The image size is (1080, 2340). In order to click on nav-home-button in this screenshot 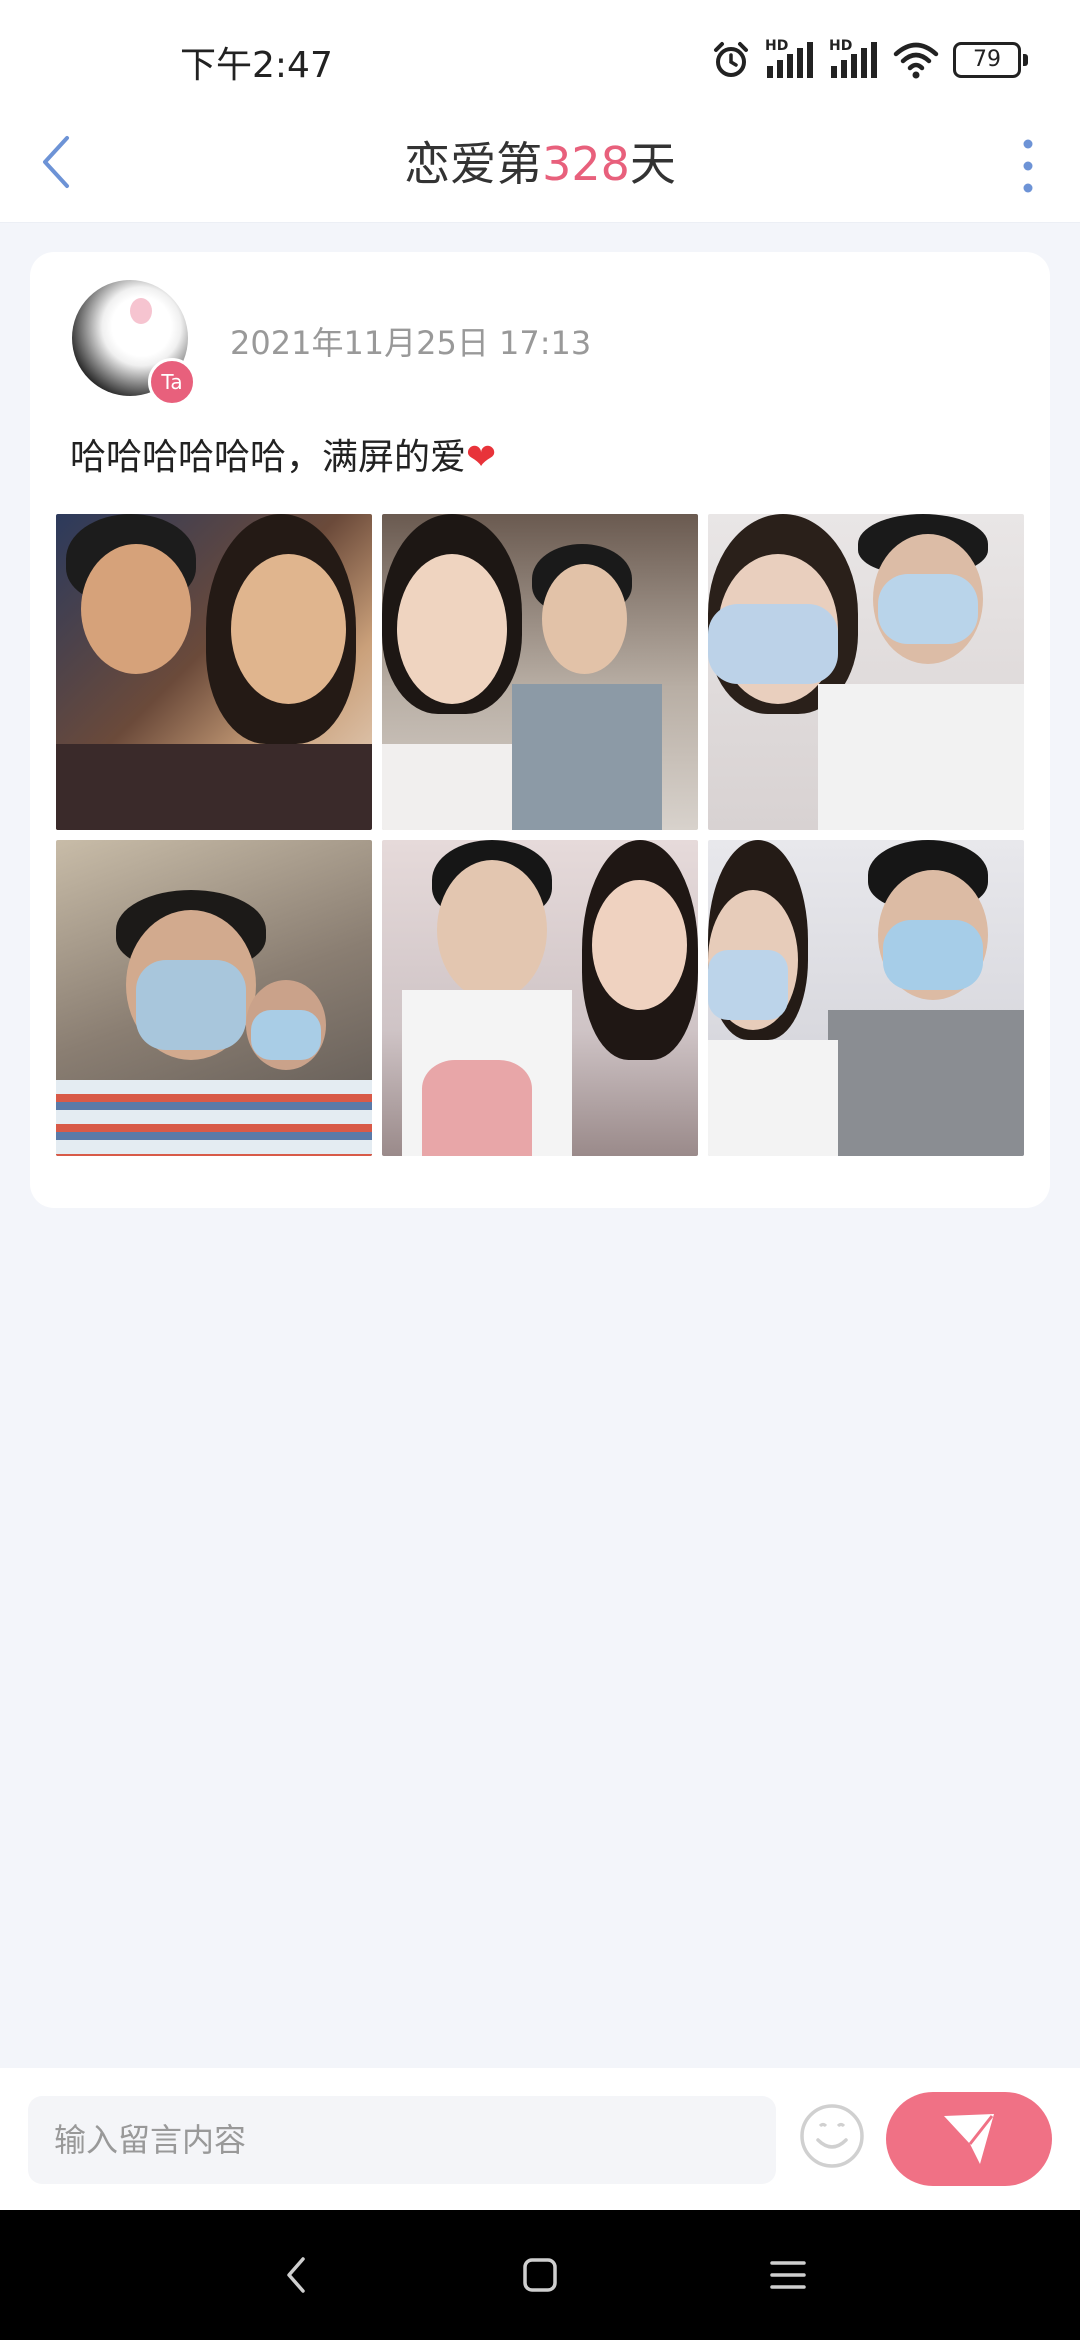, I will do `click(540, 2275)`.